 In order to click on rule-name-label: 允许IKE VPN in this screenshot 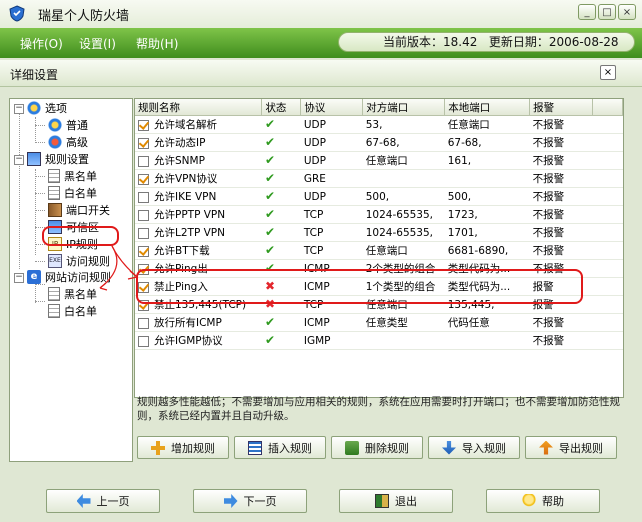, I will do `click(185, 197)`.